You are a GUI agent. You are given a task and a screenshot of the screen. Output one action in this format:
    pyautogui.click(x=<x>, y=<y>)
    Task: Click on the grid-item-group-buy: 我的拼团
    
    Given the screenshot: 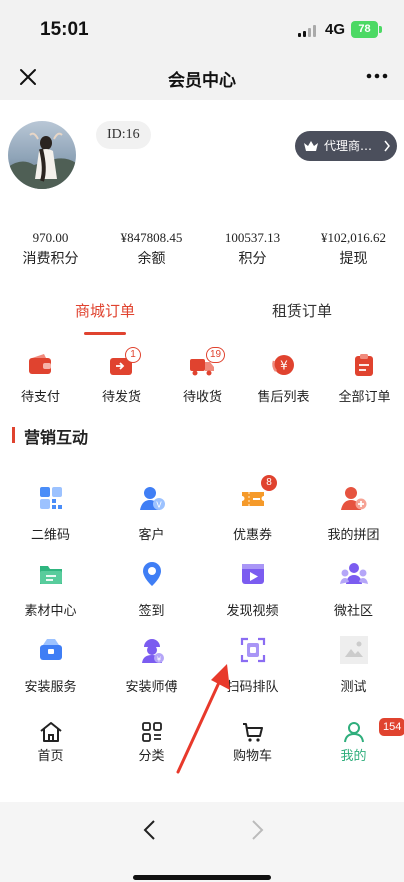 What is the action you would take?
    pyautogui.click(x=353, y=516)
    